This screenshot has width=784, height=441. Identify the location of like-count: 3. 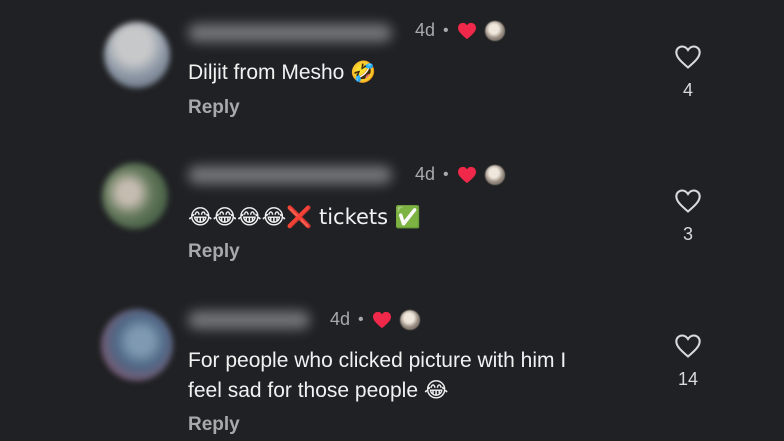
(687, 234).